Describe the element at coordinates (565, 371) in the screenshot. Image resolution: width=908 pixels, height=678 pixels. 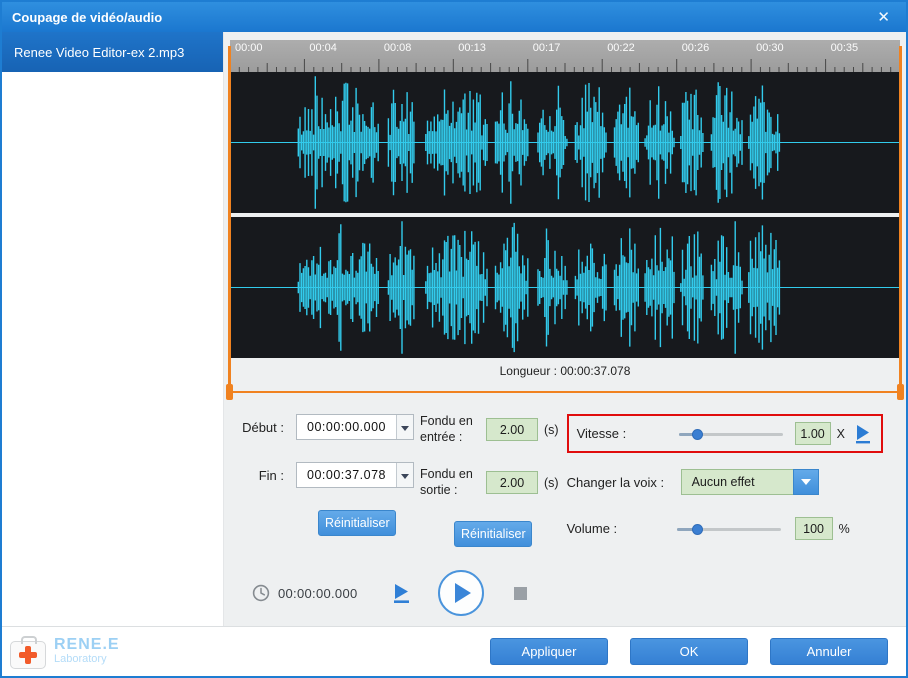
I see `length-label: Longueur : 00:00:37.078` at that location.